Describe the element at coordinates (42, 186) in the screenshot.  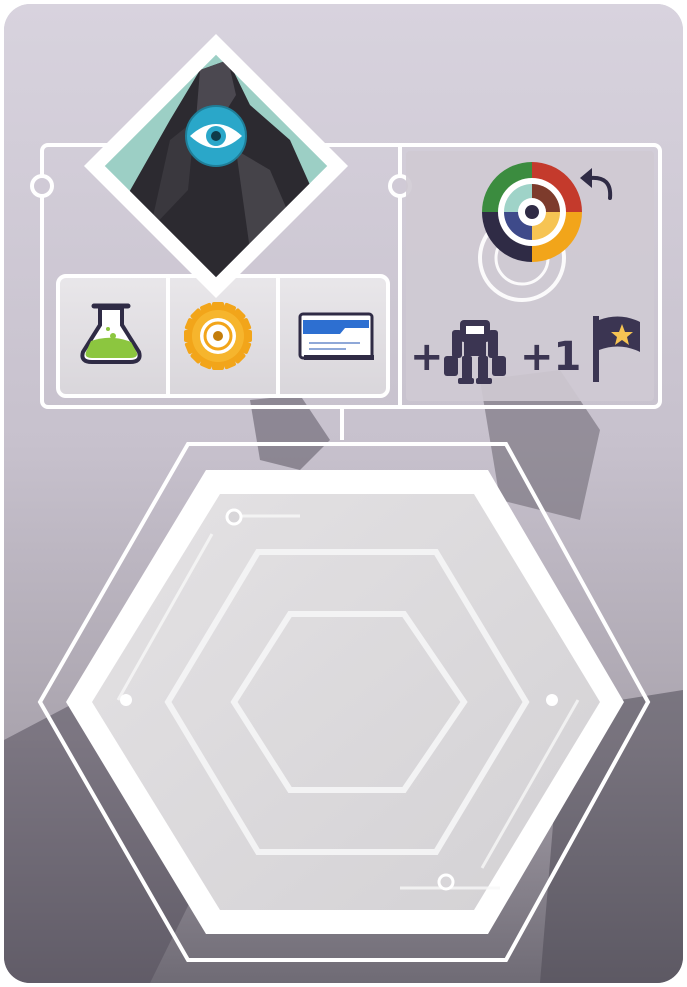
I see `connector-node` at that location.